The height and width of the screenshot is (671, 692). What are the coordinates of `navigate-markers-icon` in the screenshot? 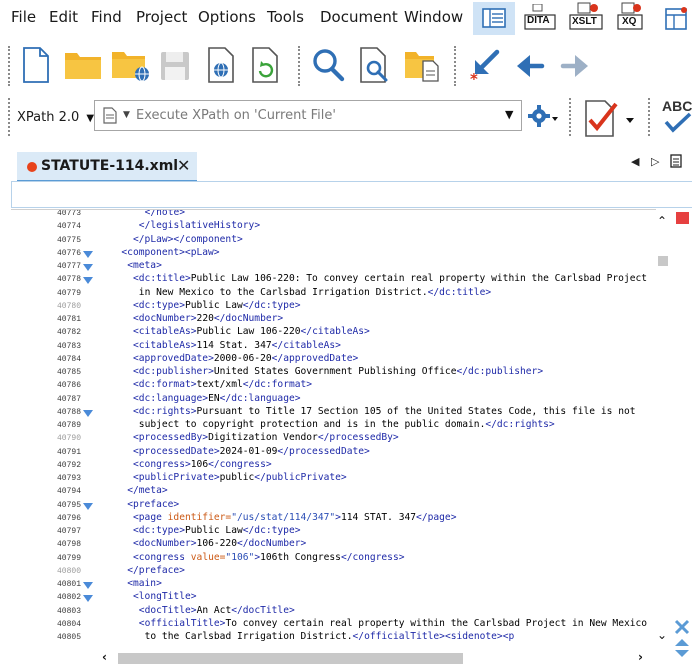 It's located at (682, 654).